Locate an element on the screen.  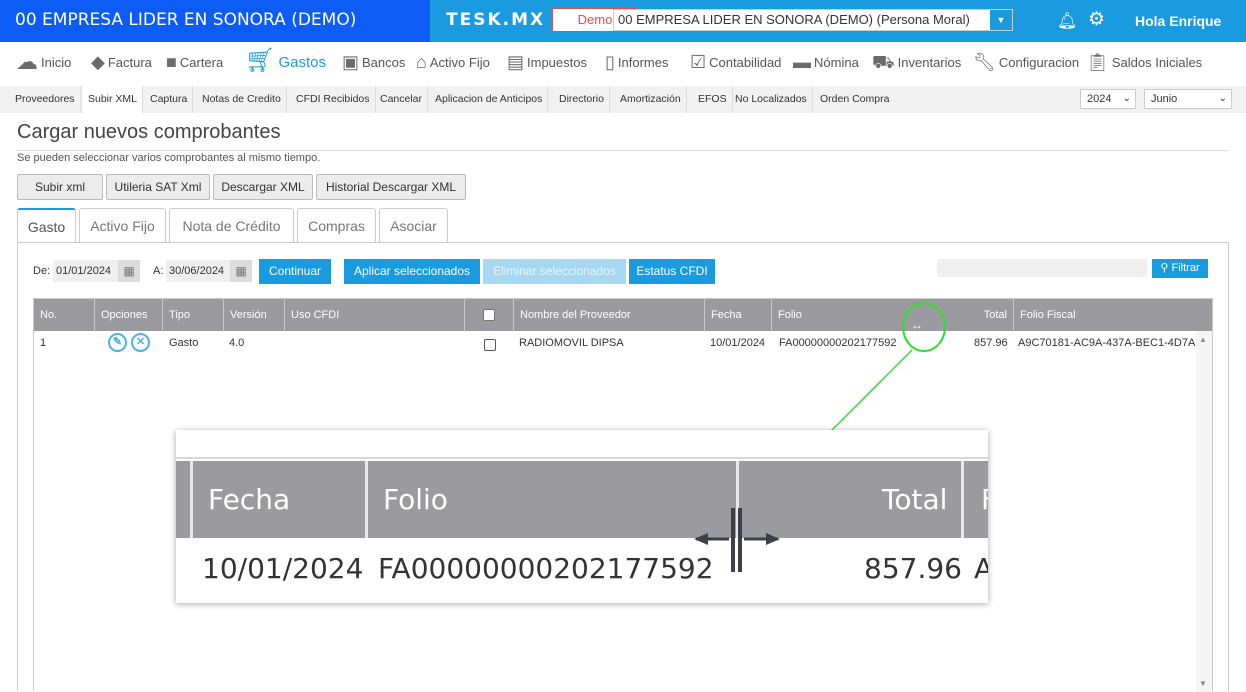
divider is located at coordinates (623, 150).